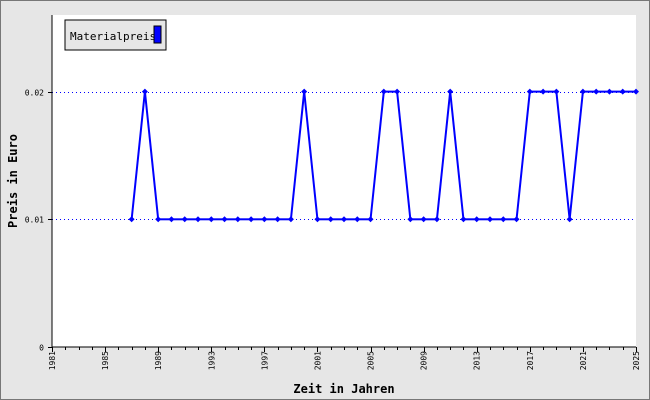  Describe the element at coordinates (52, 360) in the screenshot. I see `x-tick-label: 1981` at that location.